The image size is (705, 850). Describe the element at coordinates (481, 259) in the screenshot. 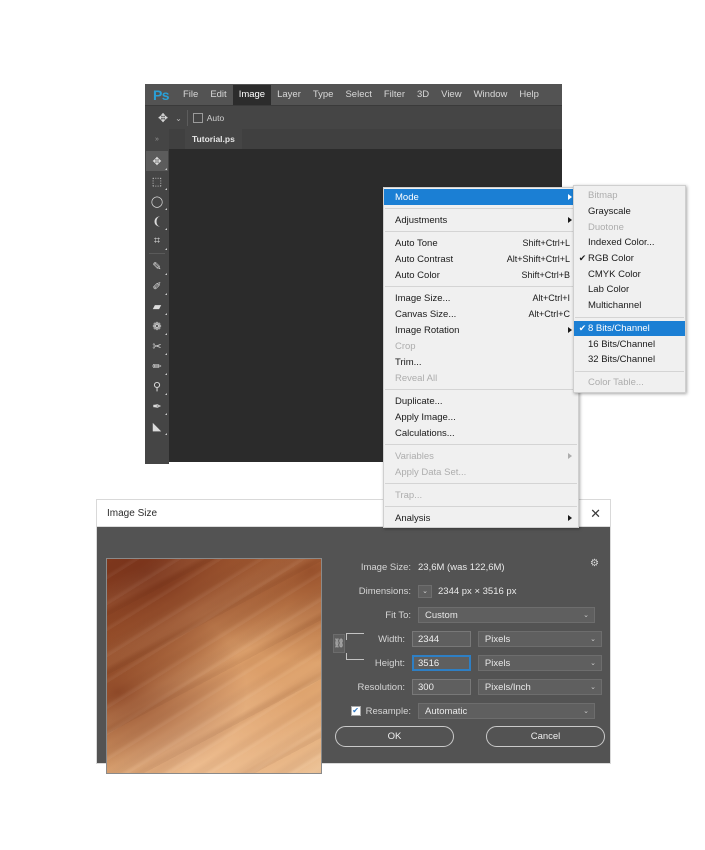

I see `menu-item-auto-contrast: Auto Contrast Alt+Shift+Ctrl+L` at that location.